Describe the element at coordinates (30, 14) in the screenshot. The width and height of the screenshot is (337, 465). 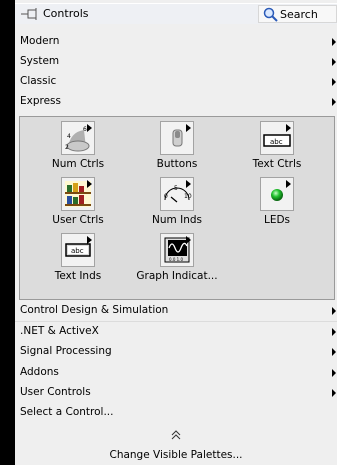
I see `thumbtack-icon` at that location.